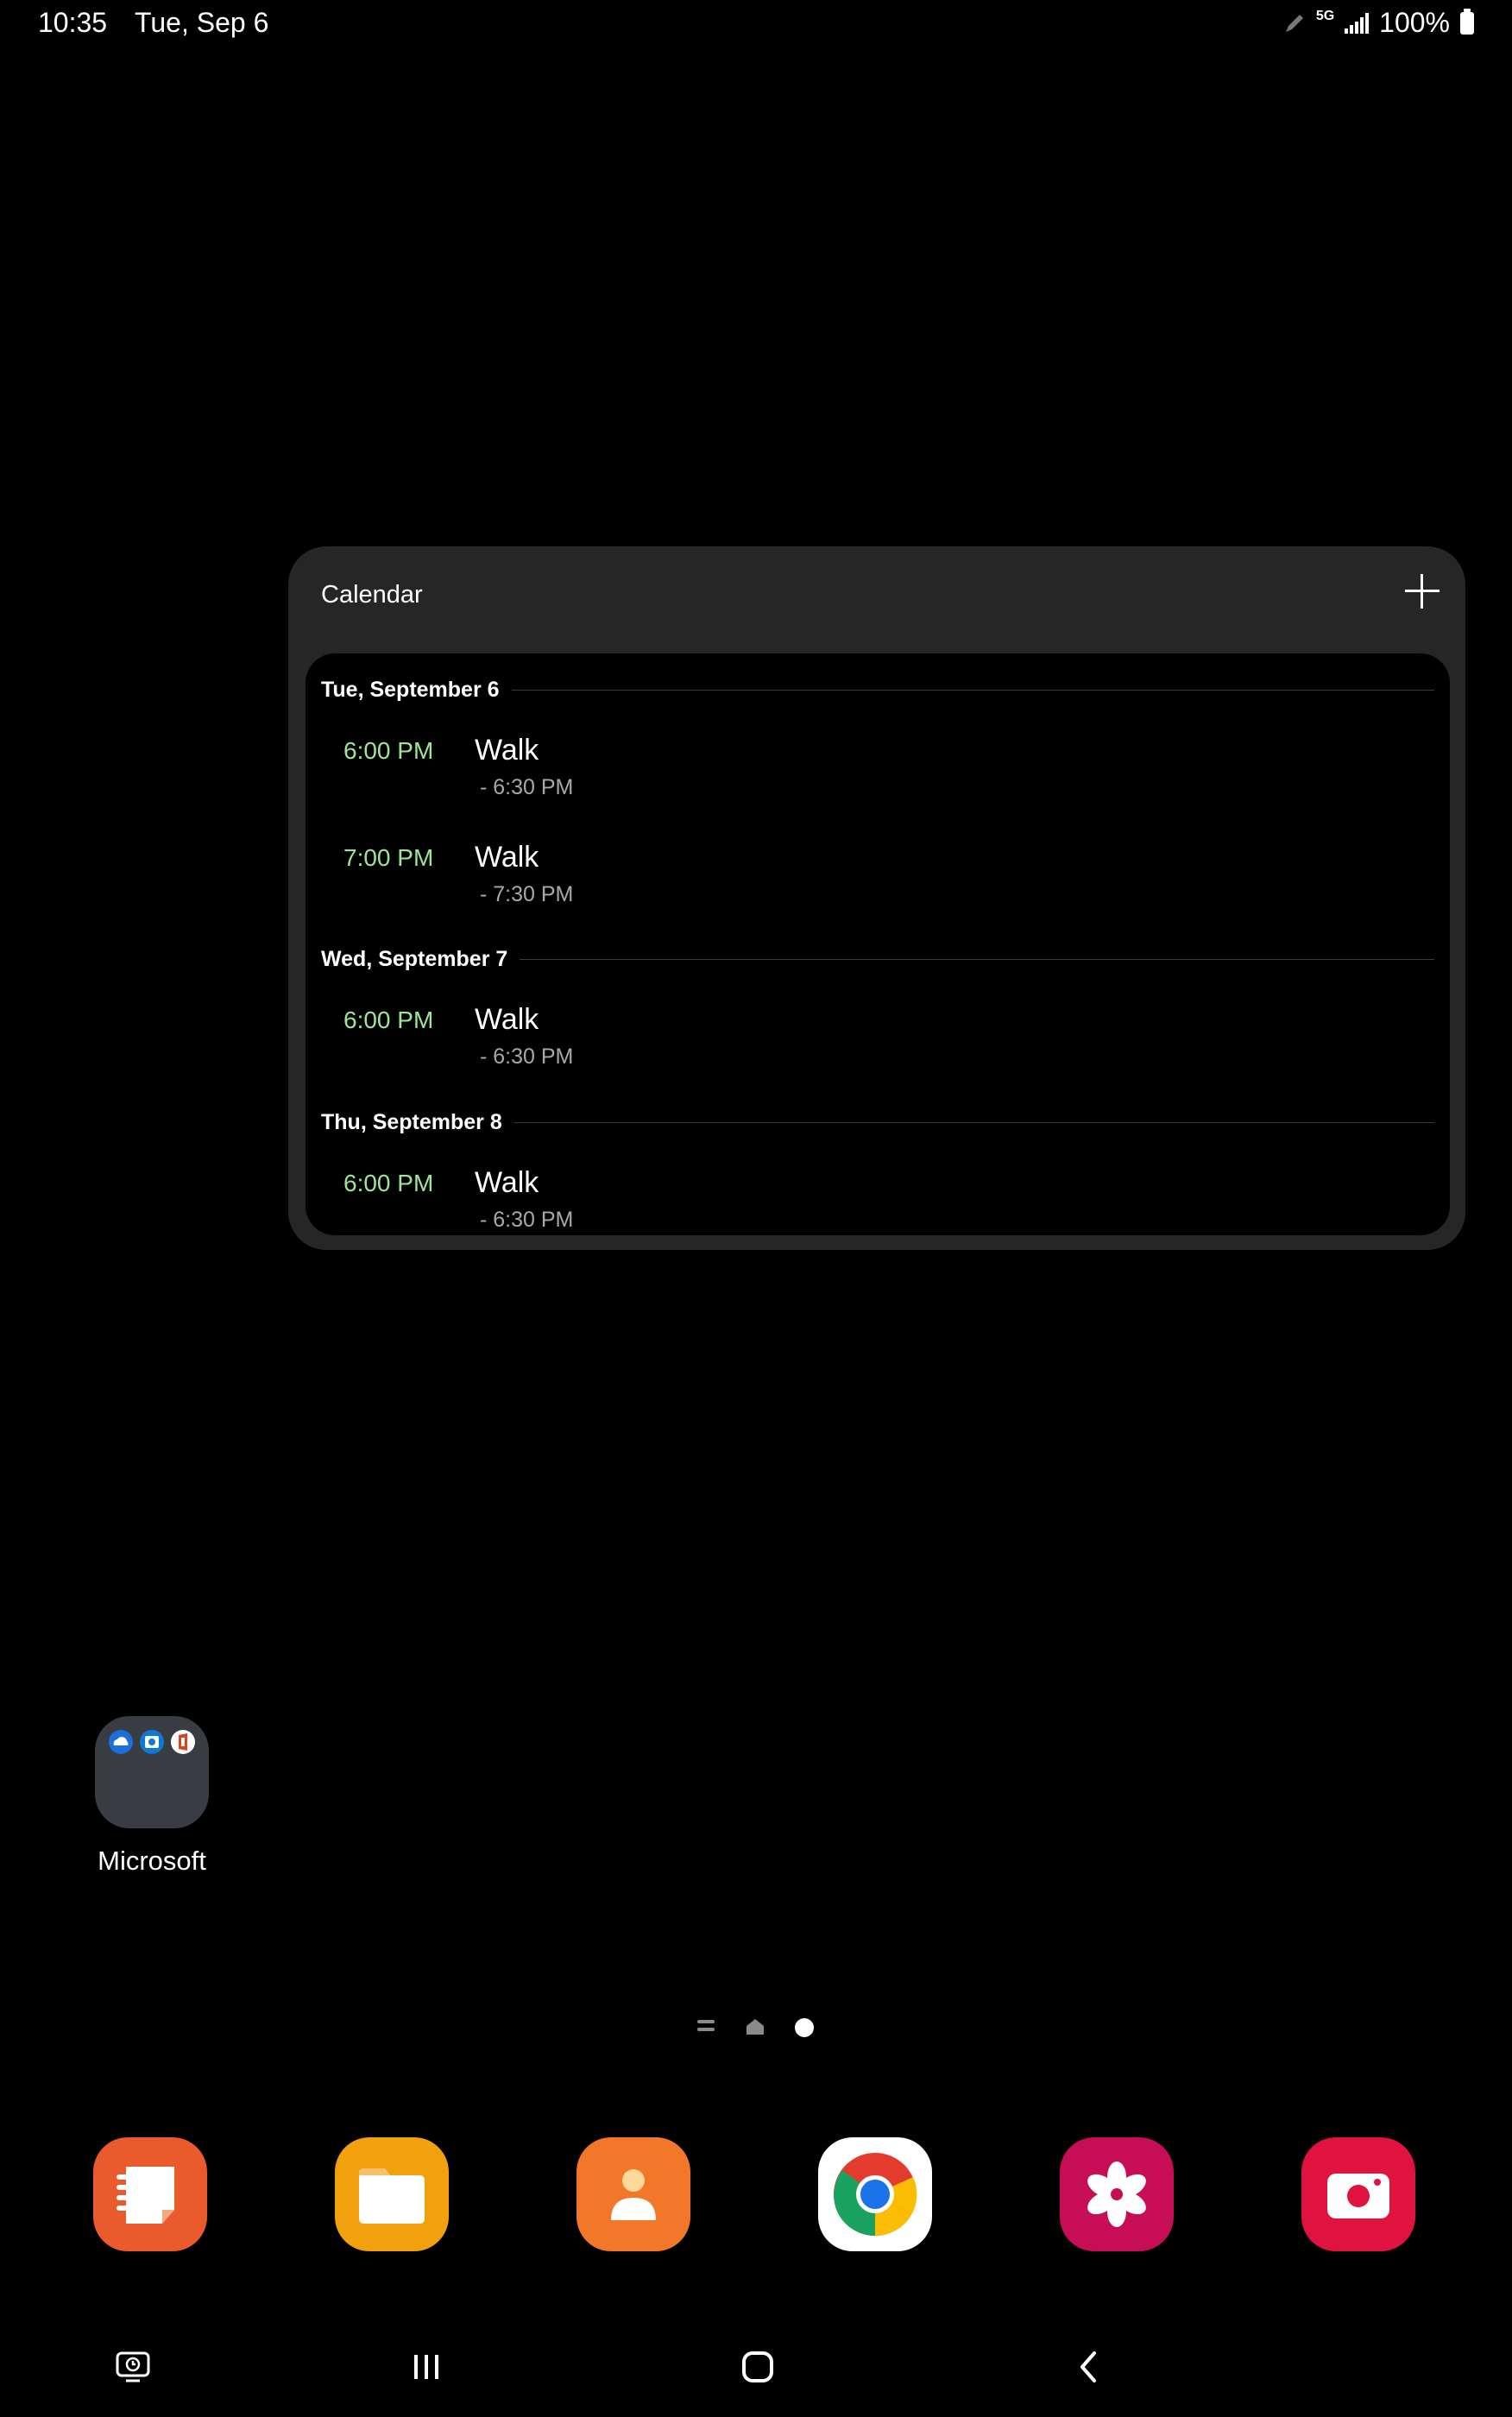 This screenshot has height=2417, width=1512. What do you see at coordinates (372, 595) in the screenshot?
I see `widget-title: Calendar` at bounding box center [372, 595].